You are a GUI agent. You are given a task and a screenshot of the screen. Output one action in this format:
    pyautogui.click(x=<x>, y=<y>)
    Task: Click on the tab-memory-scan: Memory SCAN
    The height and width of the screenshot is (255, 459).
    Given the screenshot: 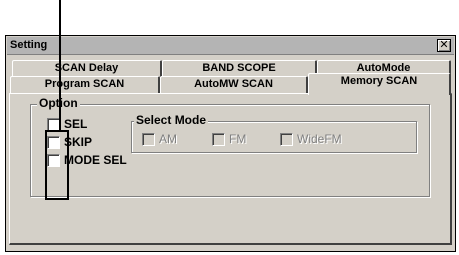 What is the action you would take?
    pyautogui.click(x=379, y=84)
    